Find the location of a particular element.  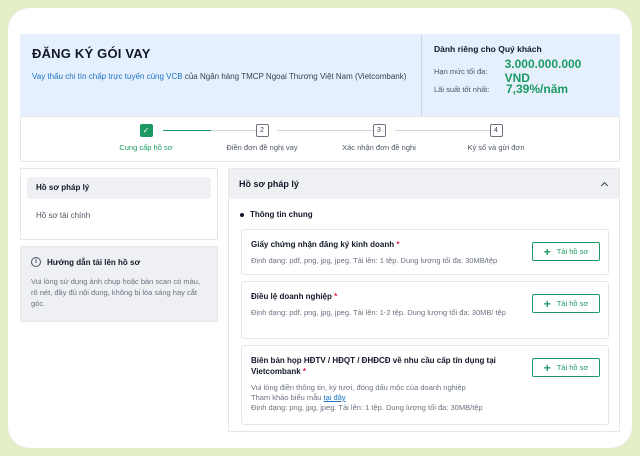

step-number: 3 is located at coordinates (379, 130).